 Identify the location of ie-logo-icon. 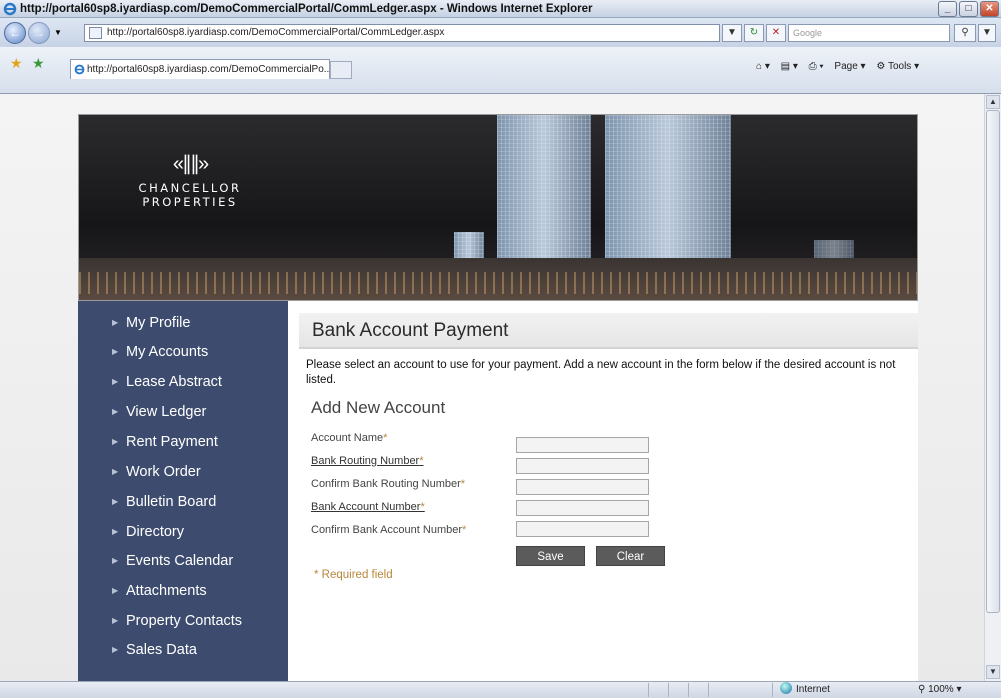
(10, 9).